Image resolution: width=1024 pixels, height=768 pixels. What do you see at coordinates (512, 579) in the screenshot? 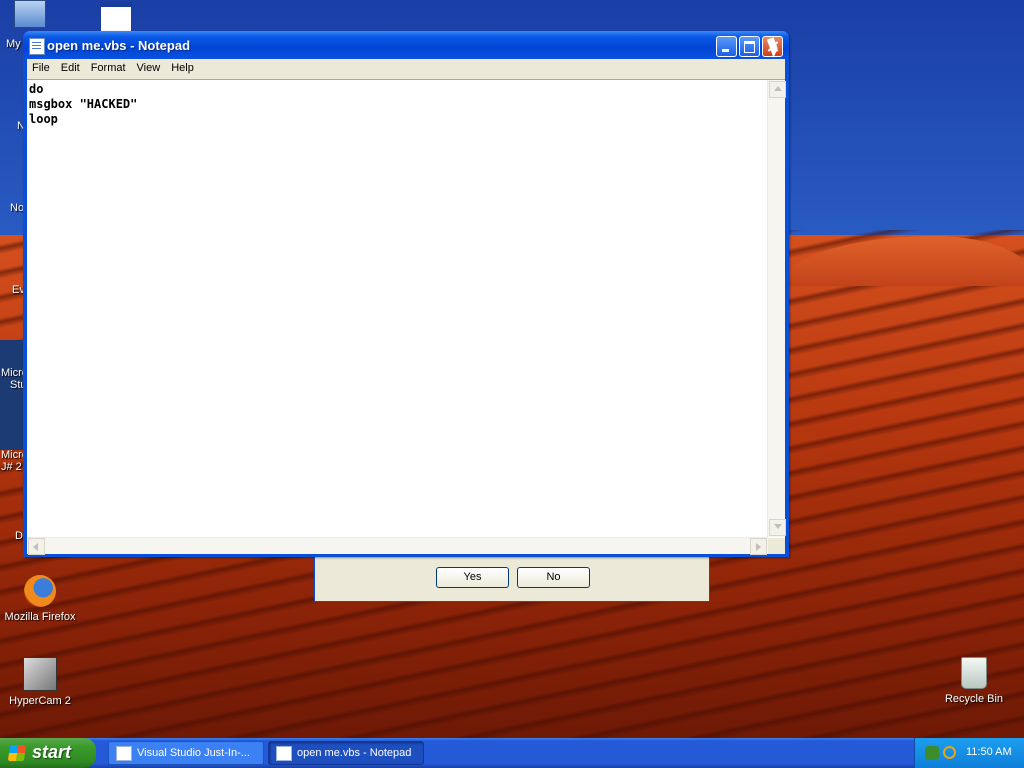
I see `message-box: Yes No` at bounding box center [512, 579].